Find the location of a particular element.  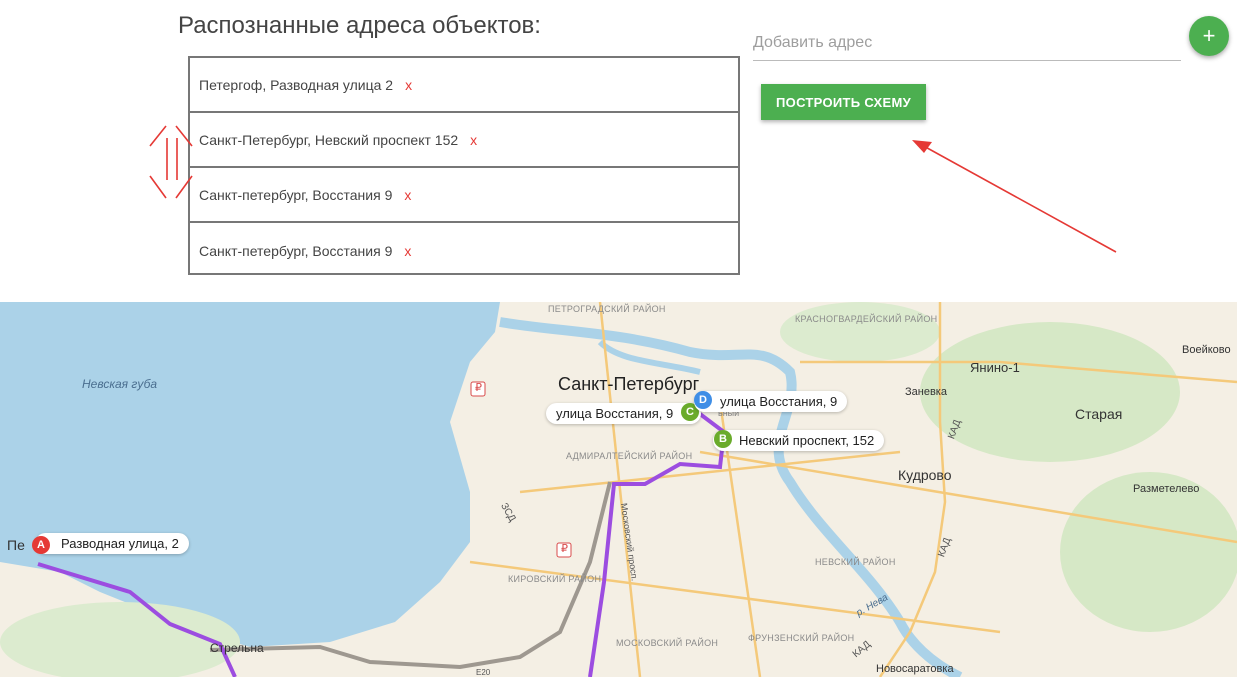

add-address-button: + is located at coordinates (1209, 36).